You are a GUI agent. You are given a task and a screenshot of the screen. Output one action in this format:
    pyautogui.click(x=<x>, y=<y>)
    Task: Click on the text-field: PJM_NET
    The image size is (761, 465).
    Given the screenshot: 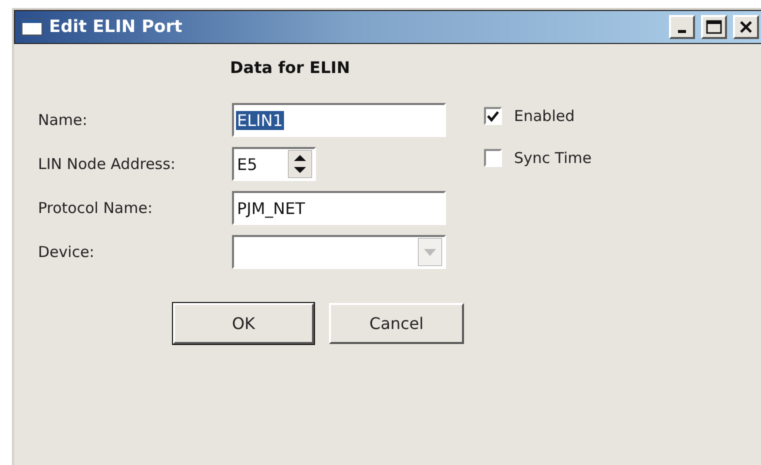 What is the action you would take?
    pyautogui.click(x=339, y=208)
    